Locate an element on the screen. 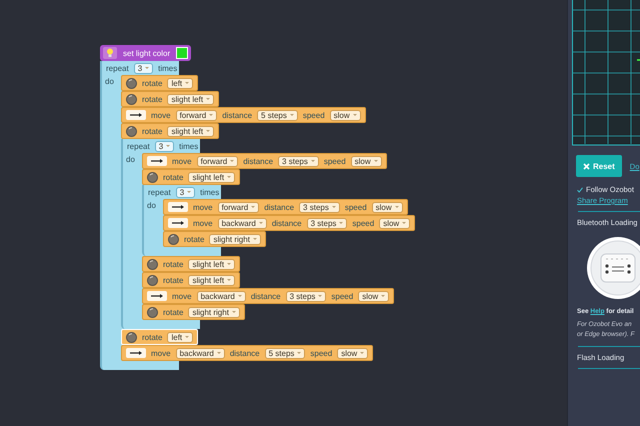 The width and height of the screenshot is (640, 426). color-swatch is located at coordinates (182, 53).